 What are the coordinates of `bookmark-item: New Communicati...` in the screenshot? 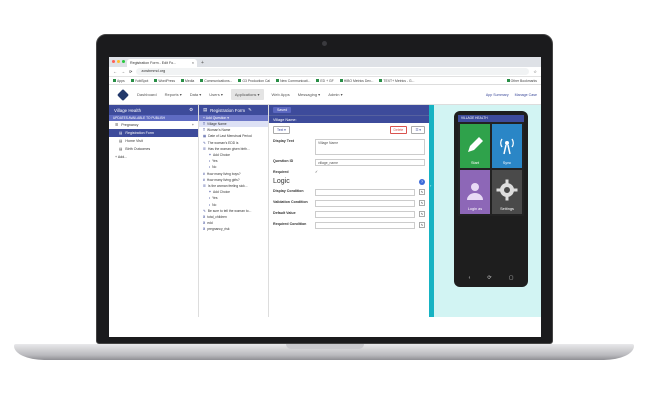 It's located at (293, 81).